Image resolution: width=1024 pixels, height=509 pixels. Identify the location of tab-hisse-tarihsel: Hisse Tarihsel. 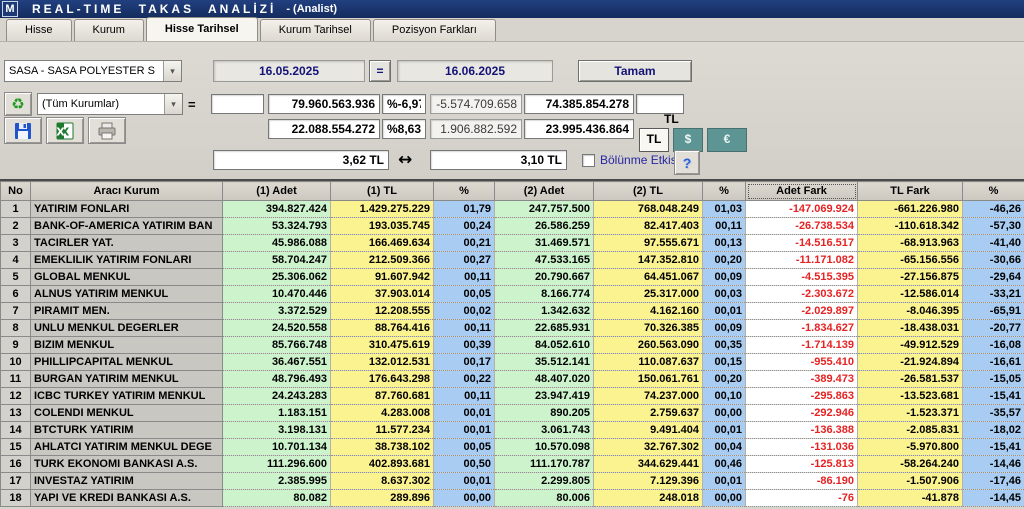
(201, 29).